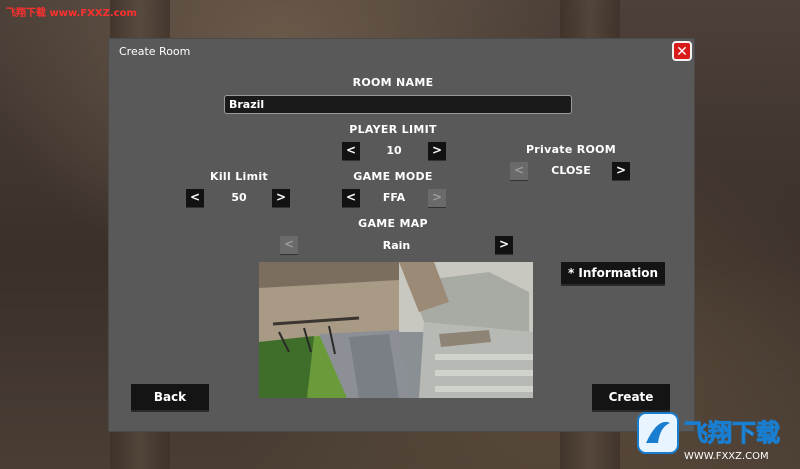  Describe the element at coordinates (239, 197) in the screenshot. I see `kill-limit-value: 50` at that location.